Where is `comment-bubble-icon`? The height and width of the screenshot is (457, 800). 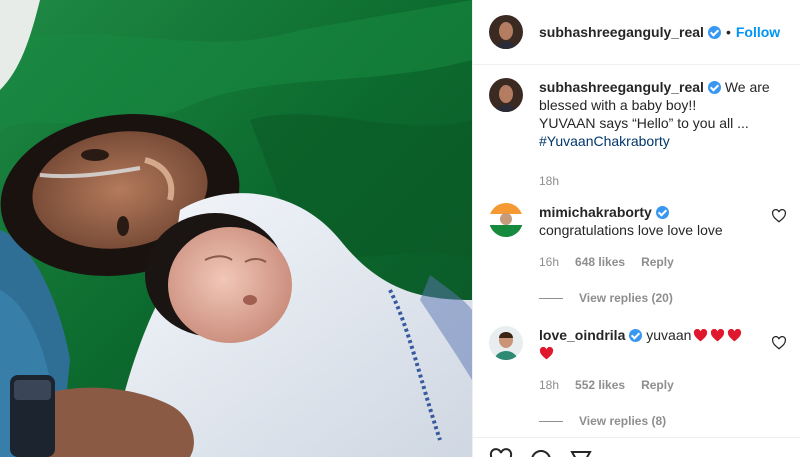 comment-bubble-icon is located at coordinates (541, 452).